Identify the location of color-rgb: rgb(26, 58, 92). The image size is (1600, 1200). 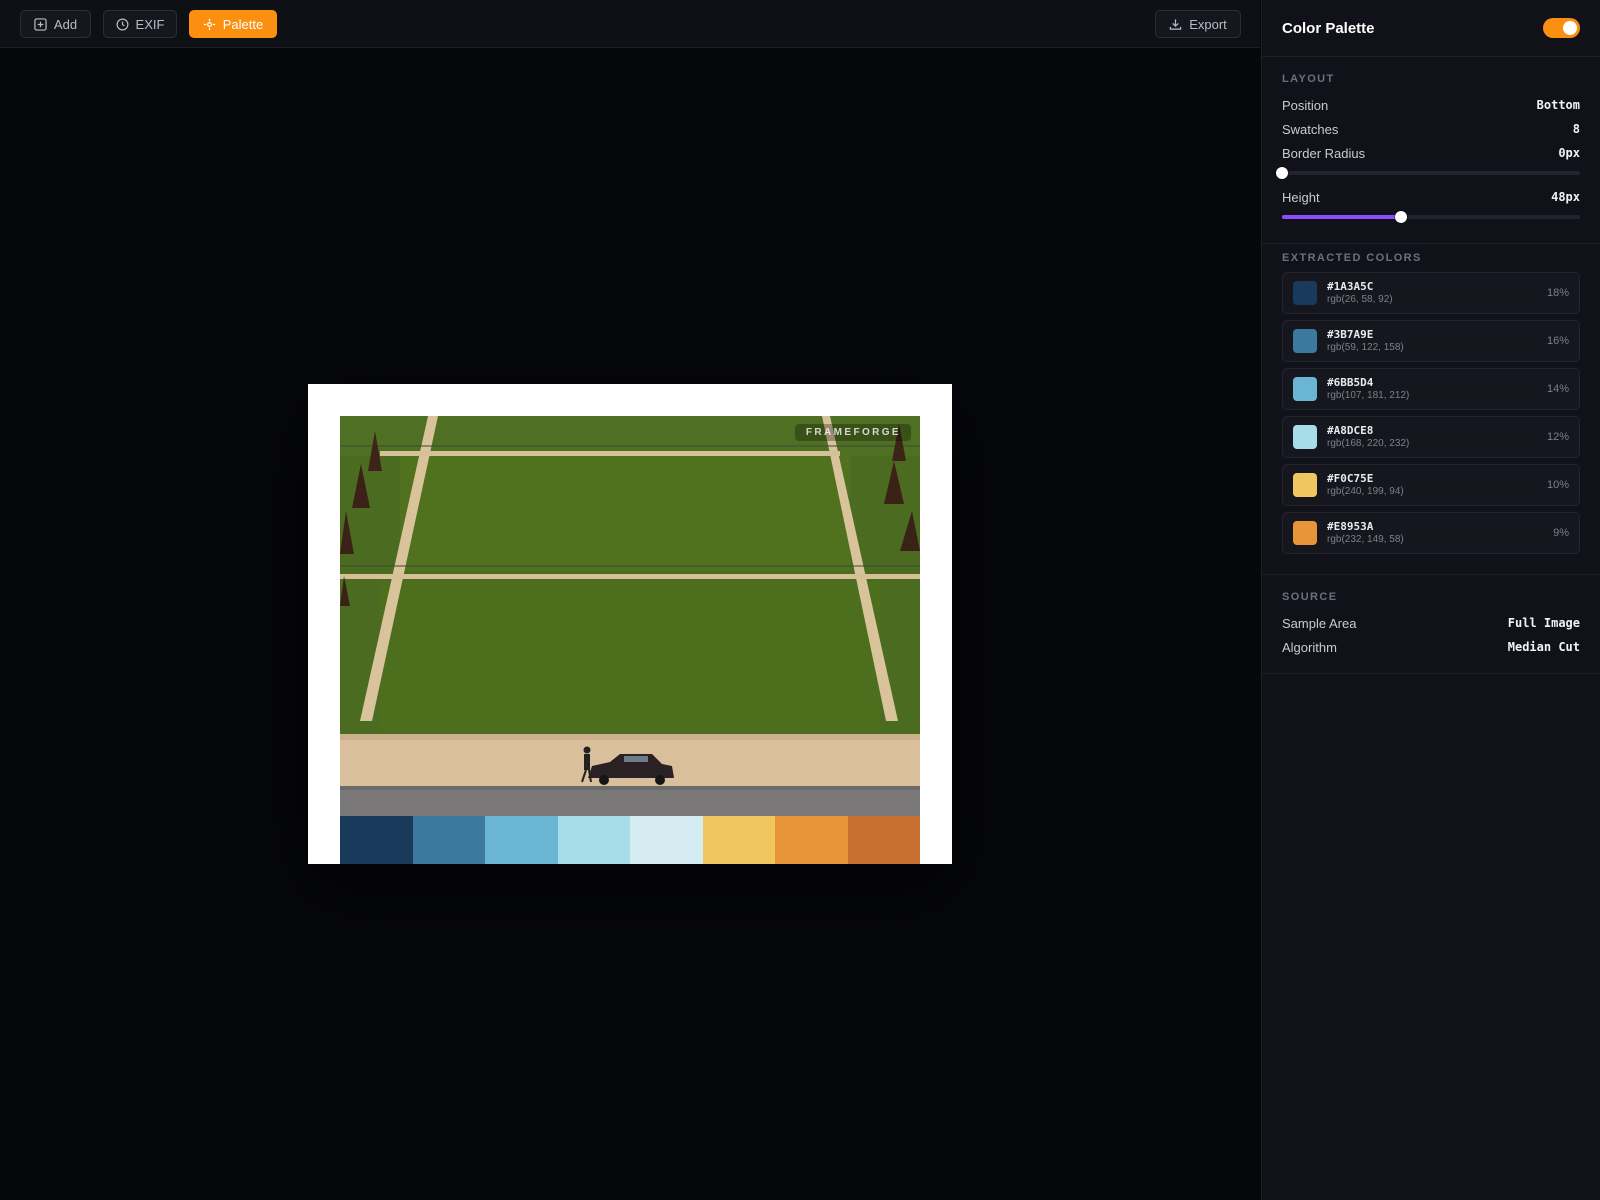
(1360, 299).